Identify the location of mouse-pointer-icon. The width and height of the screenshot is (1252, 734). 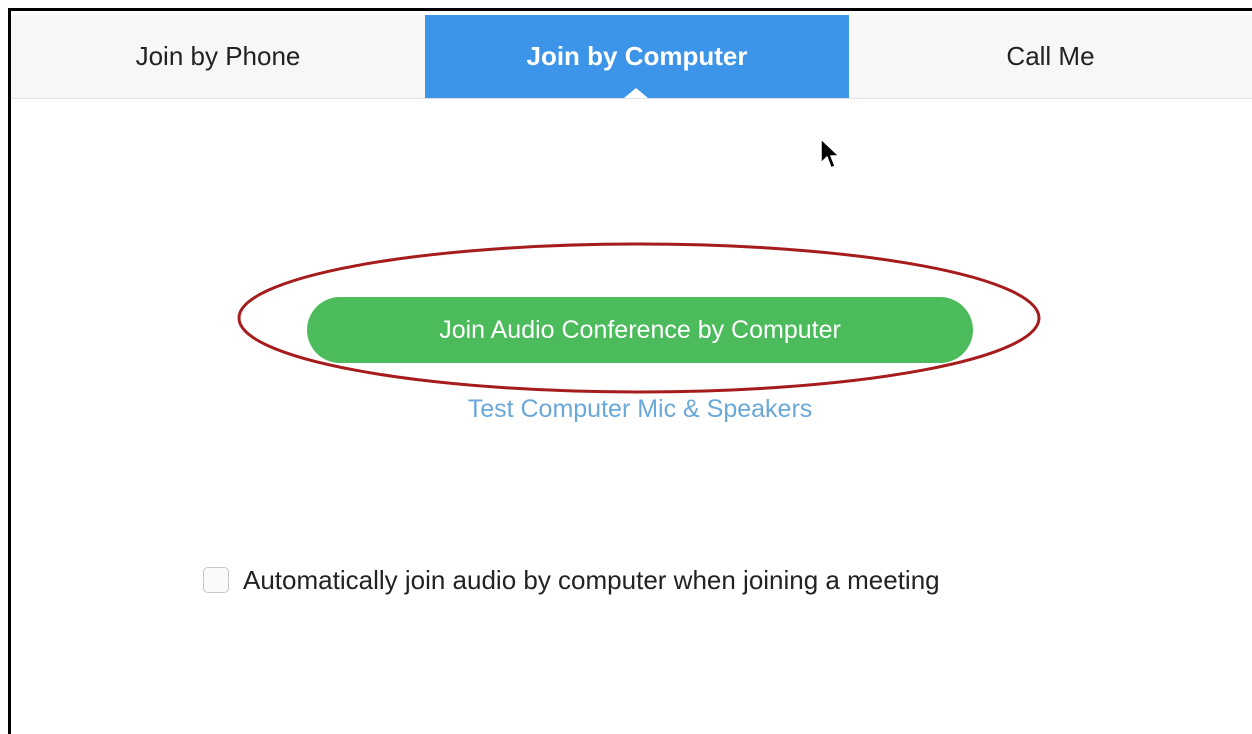
(830, 153).